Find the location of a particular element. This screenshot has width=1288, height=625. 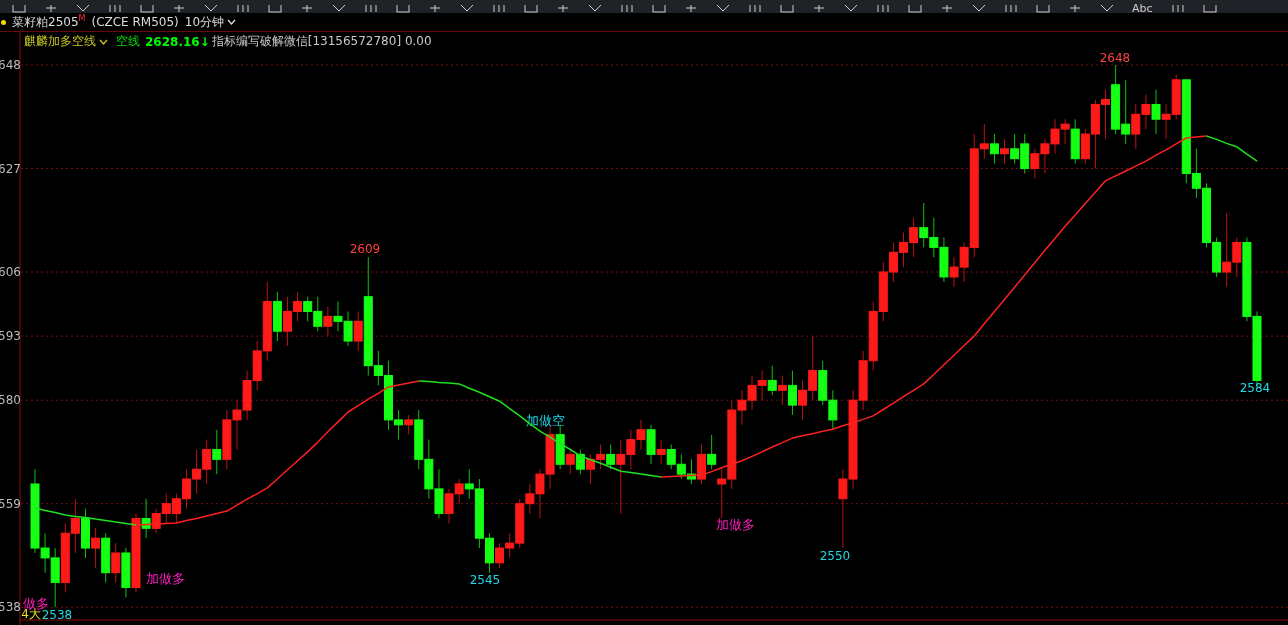

indicator-note: 指标编写破解微信[13156572780] 0.00 is located at coordinates (321, 41).